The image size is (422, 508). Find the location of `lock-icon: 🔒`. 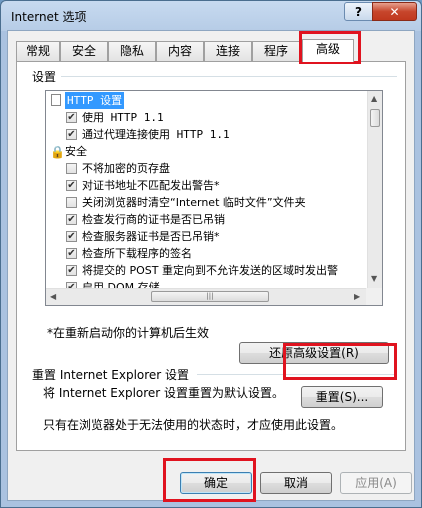

lock-icon: 🔒 is located at coordinates (57, 152).